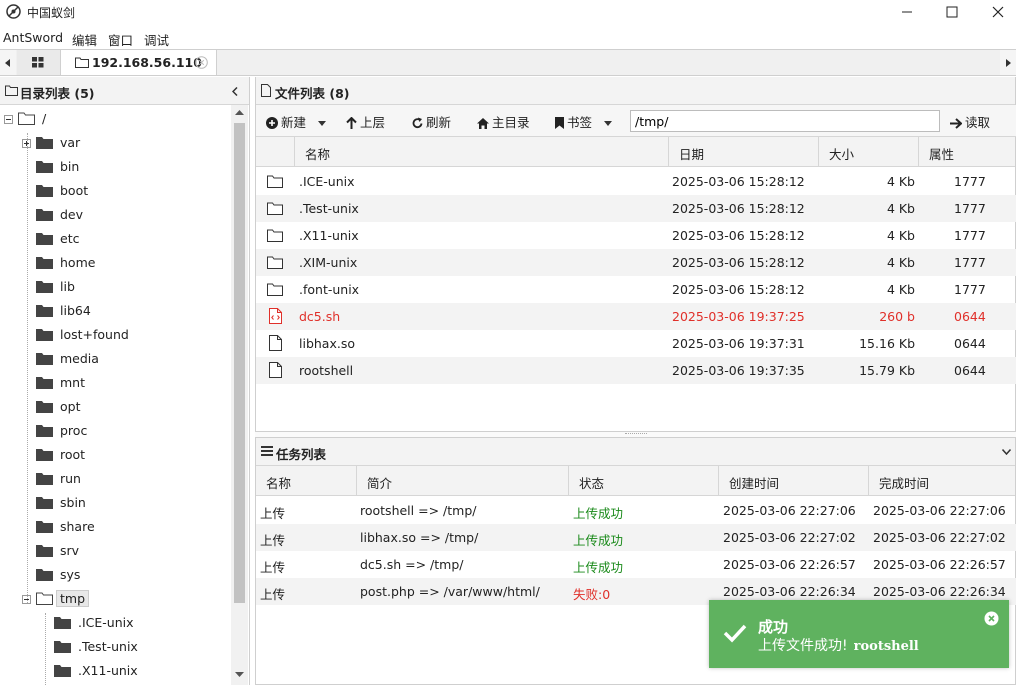 This screenshot has height=685, width=1016. I want to click on column-size: 大小, so click(868, 152).